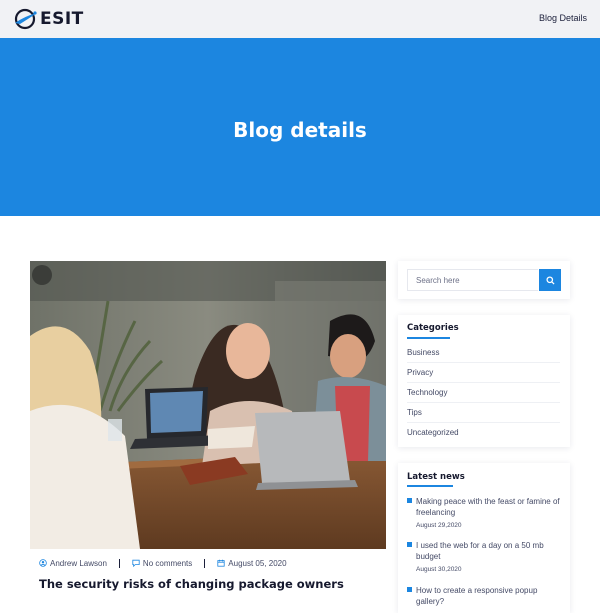 This screenshot has height=613, width=600. What do you see at coordinates (483, 415) in the screenshot?
I see `category-link-tips: Tips` at bounding box center [483, 415].